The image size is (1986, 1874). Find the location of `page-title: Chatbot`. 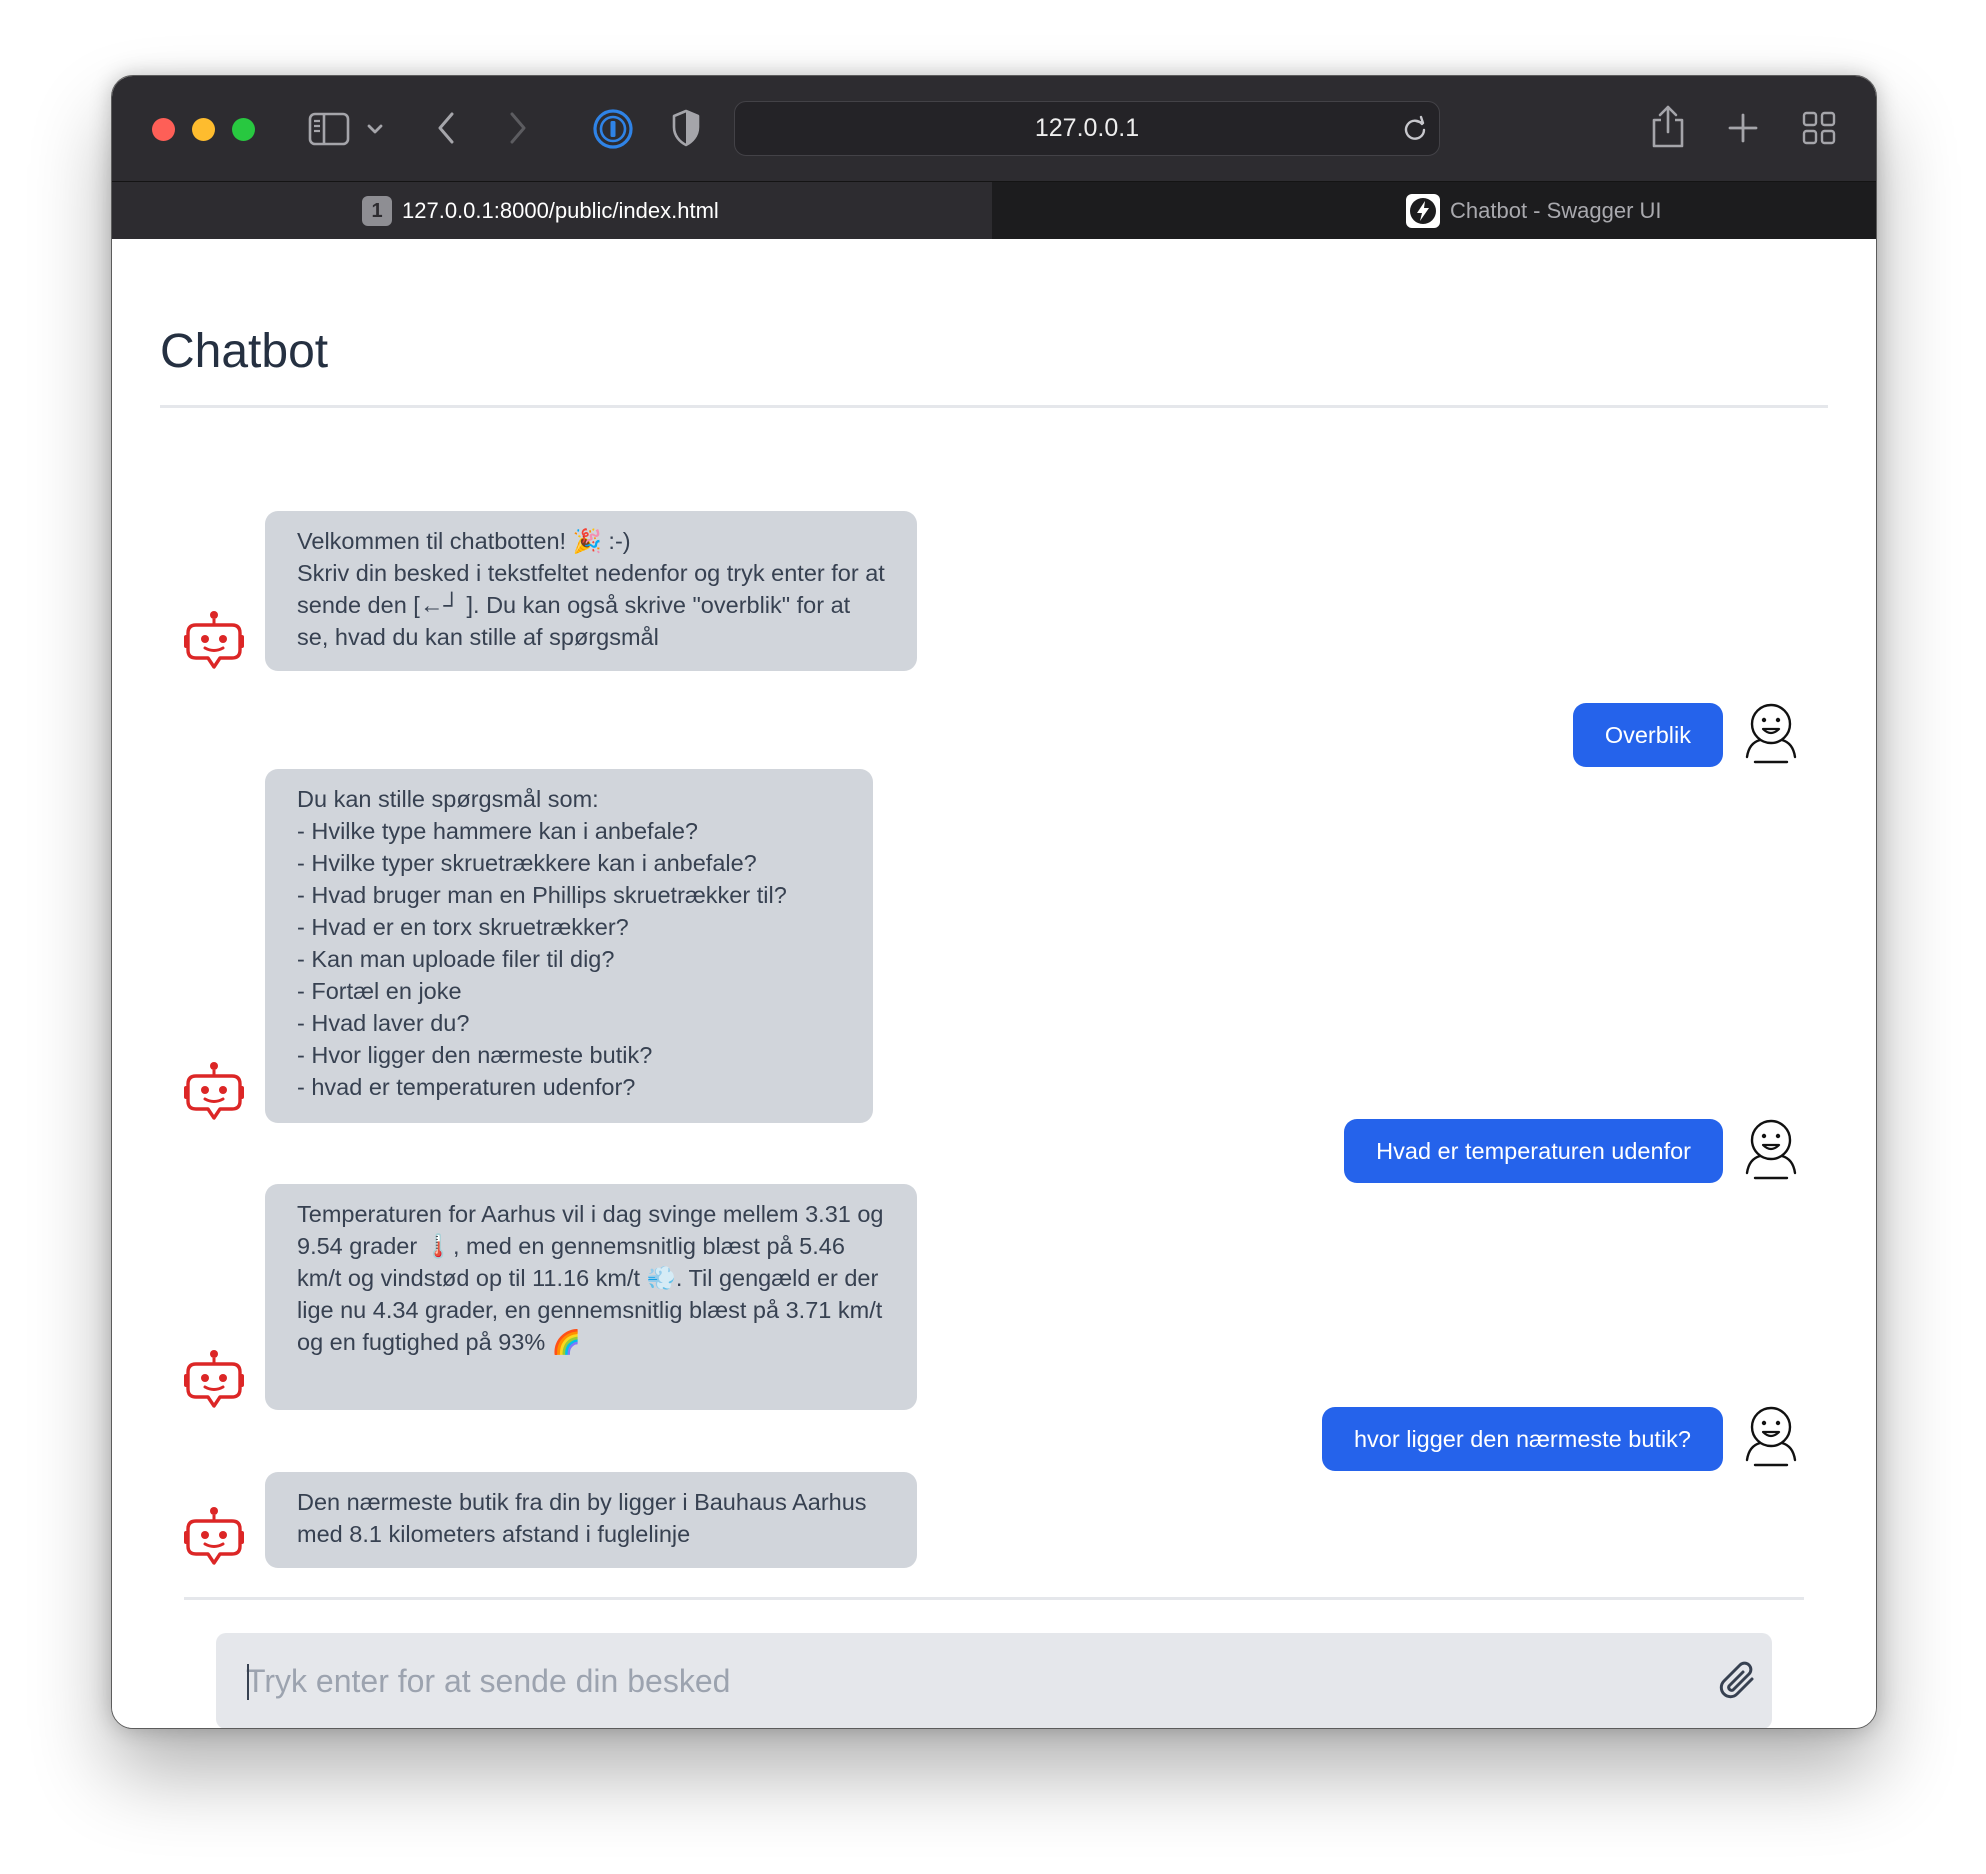

page-title: Chatbot is located at coordinates (244, 351).